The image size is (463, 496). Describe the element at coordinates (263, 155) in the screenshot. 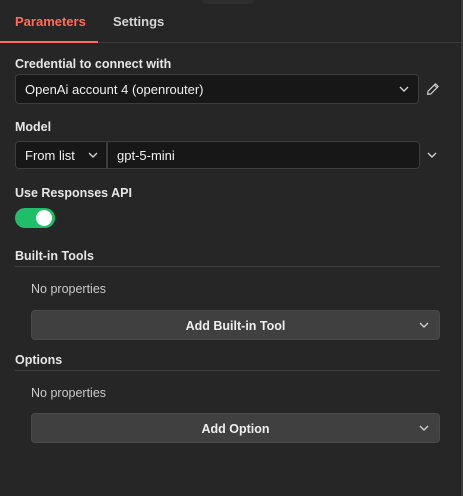

I see `model-input: gpt-5-mini` at that location.